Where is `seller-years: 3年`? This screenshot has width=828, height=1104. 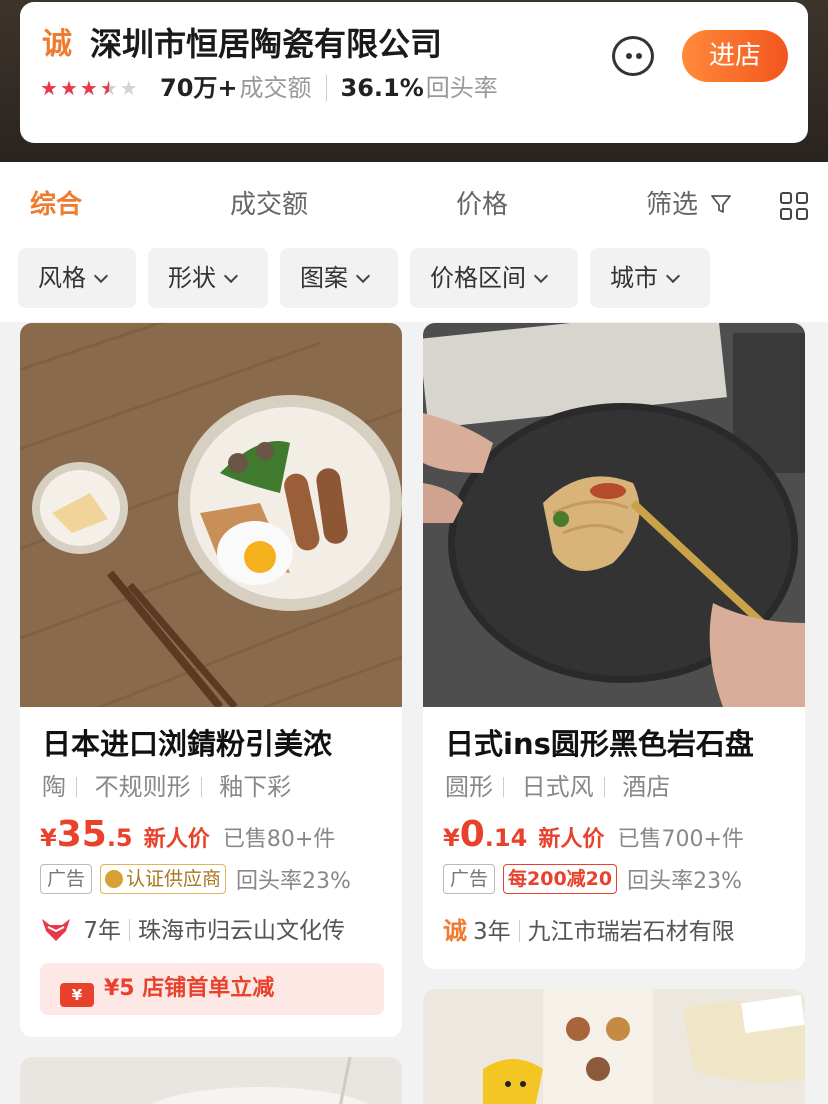
seller-years: 3年 is located at coordinates (492, 932).